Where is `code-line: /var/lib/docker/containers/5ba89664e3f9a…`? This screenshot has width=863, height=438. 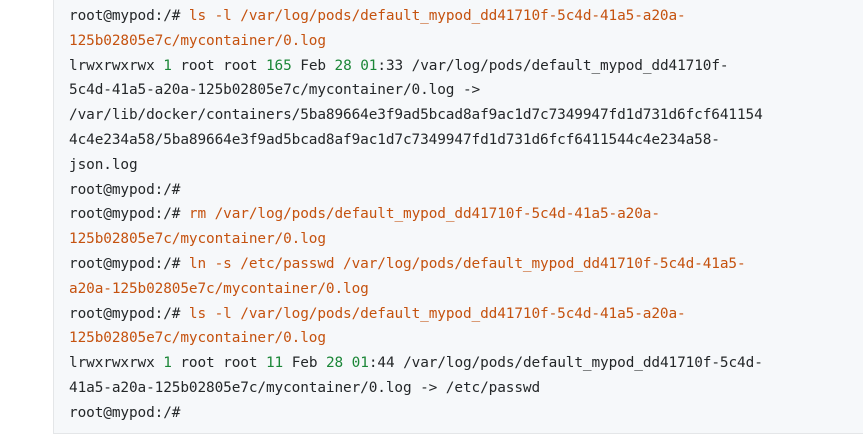 code-line: /var/lib/docker/containers/5ba89664e3f9a… is located at coordinates (466, 115).